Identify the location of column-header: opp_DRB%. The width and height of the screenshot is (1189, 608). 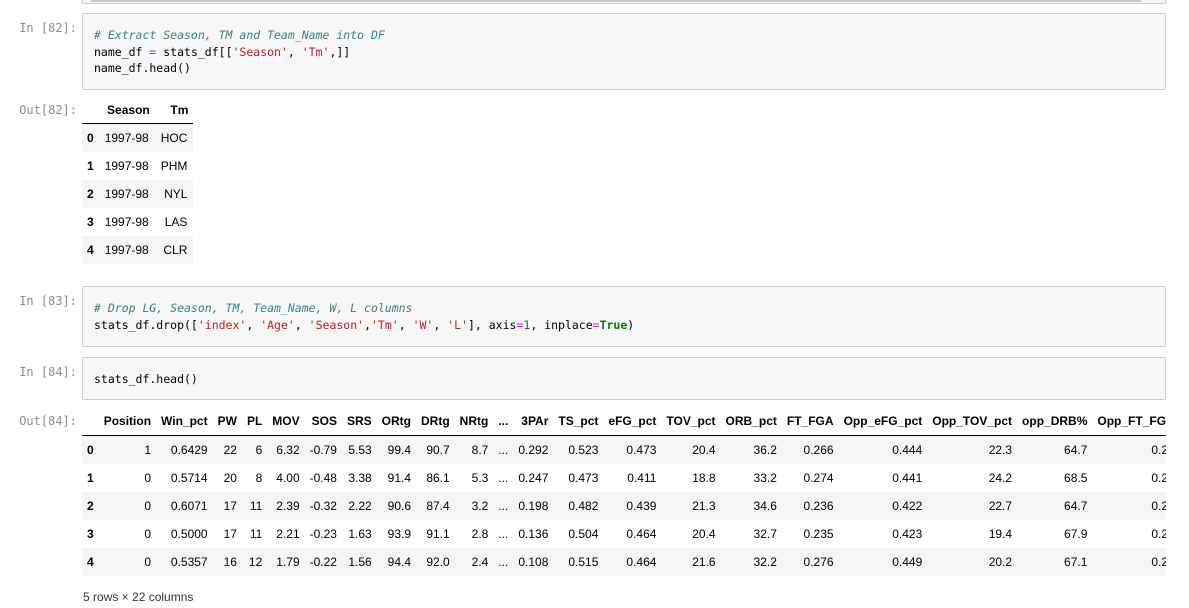
(1055, 421).